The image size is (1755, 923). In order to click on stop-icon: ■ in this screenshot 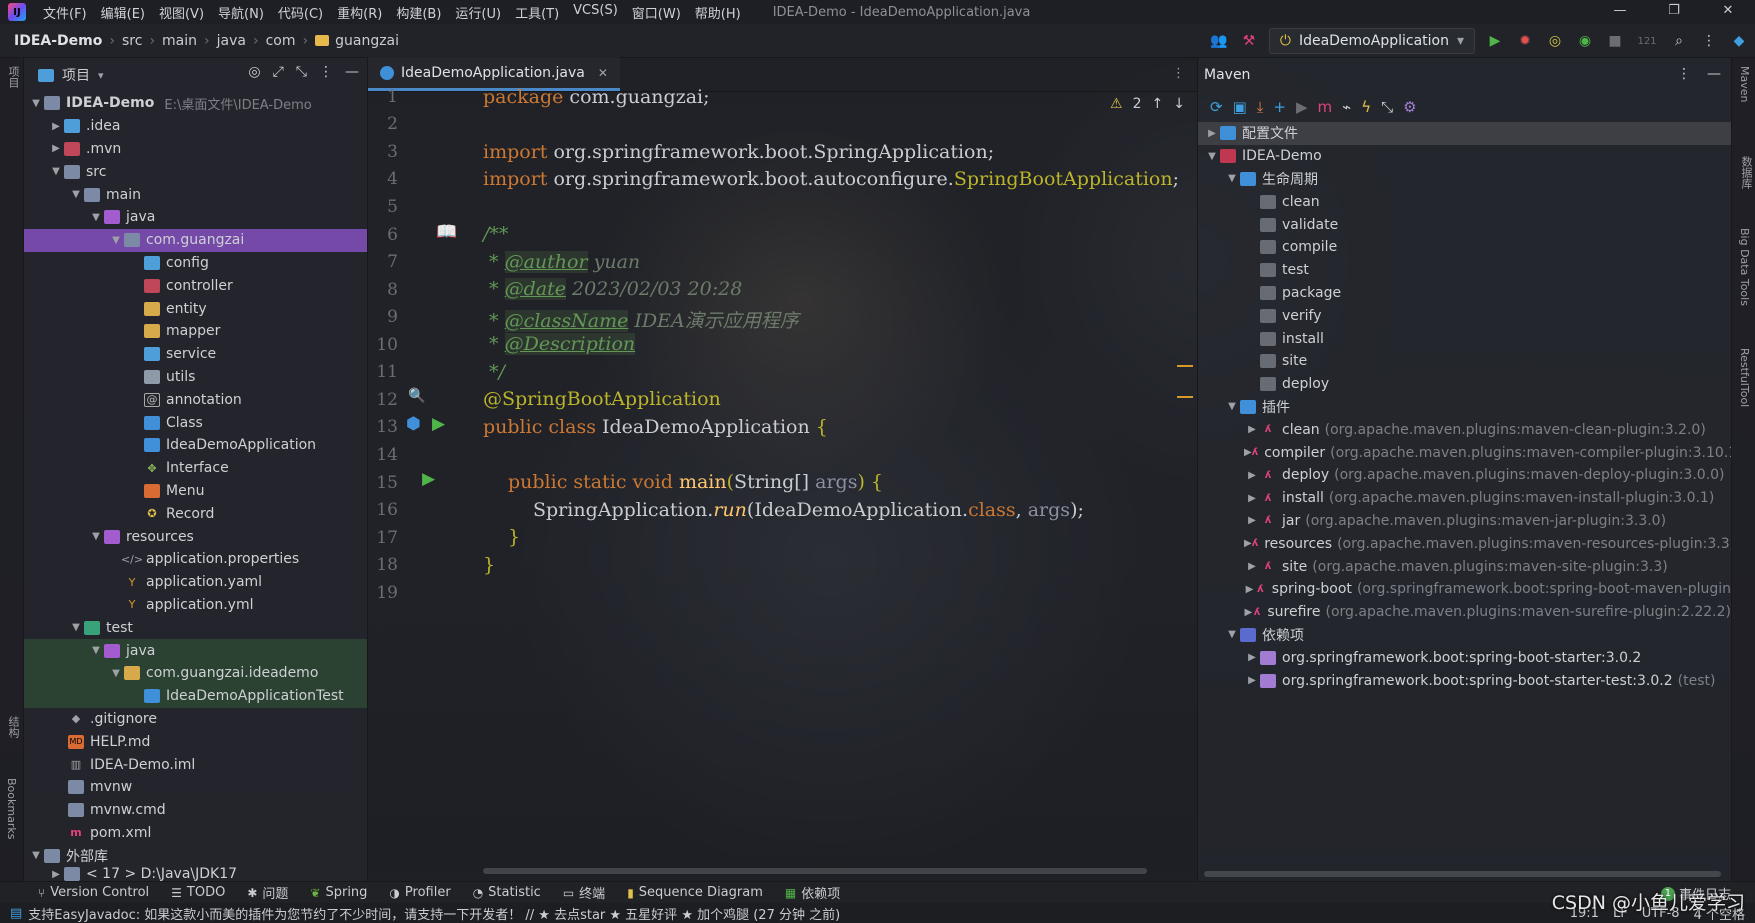, I will do `click(1615, 41)`.